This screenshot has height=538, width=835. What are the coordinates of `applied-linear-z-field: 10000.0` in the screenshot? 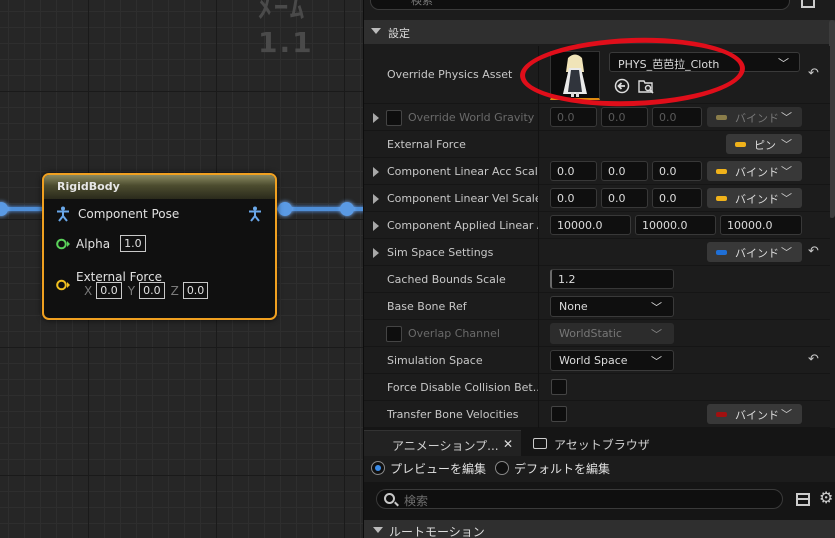 It's located at (761, 225).